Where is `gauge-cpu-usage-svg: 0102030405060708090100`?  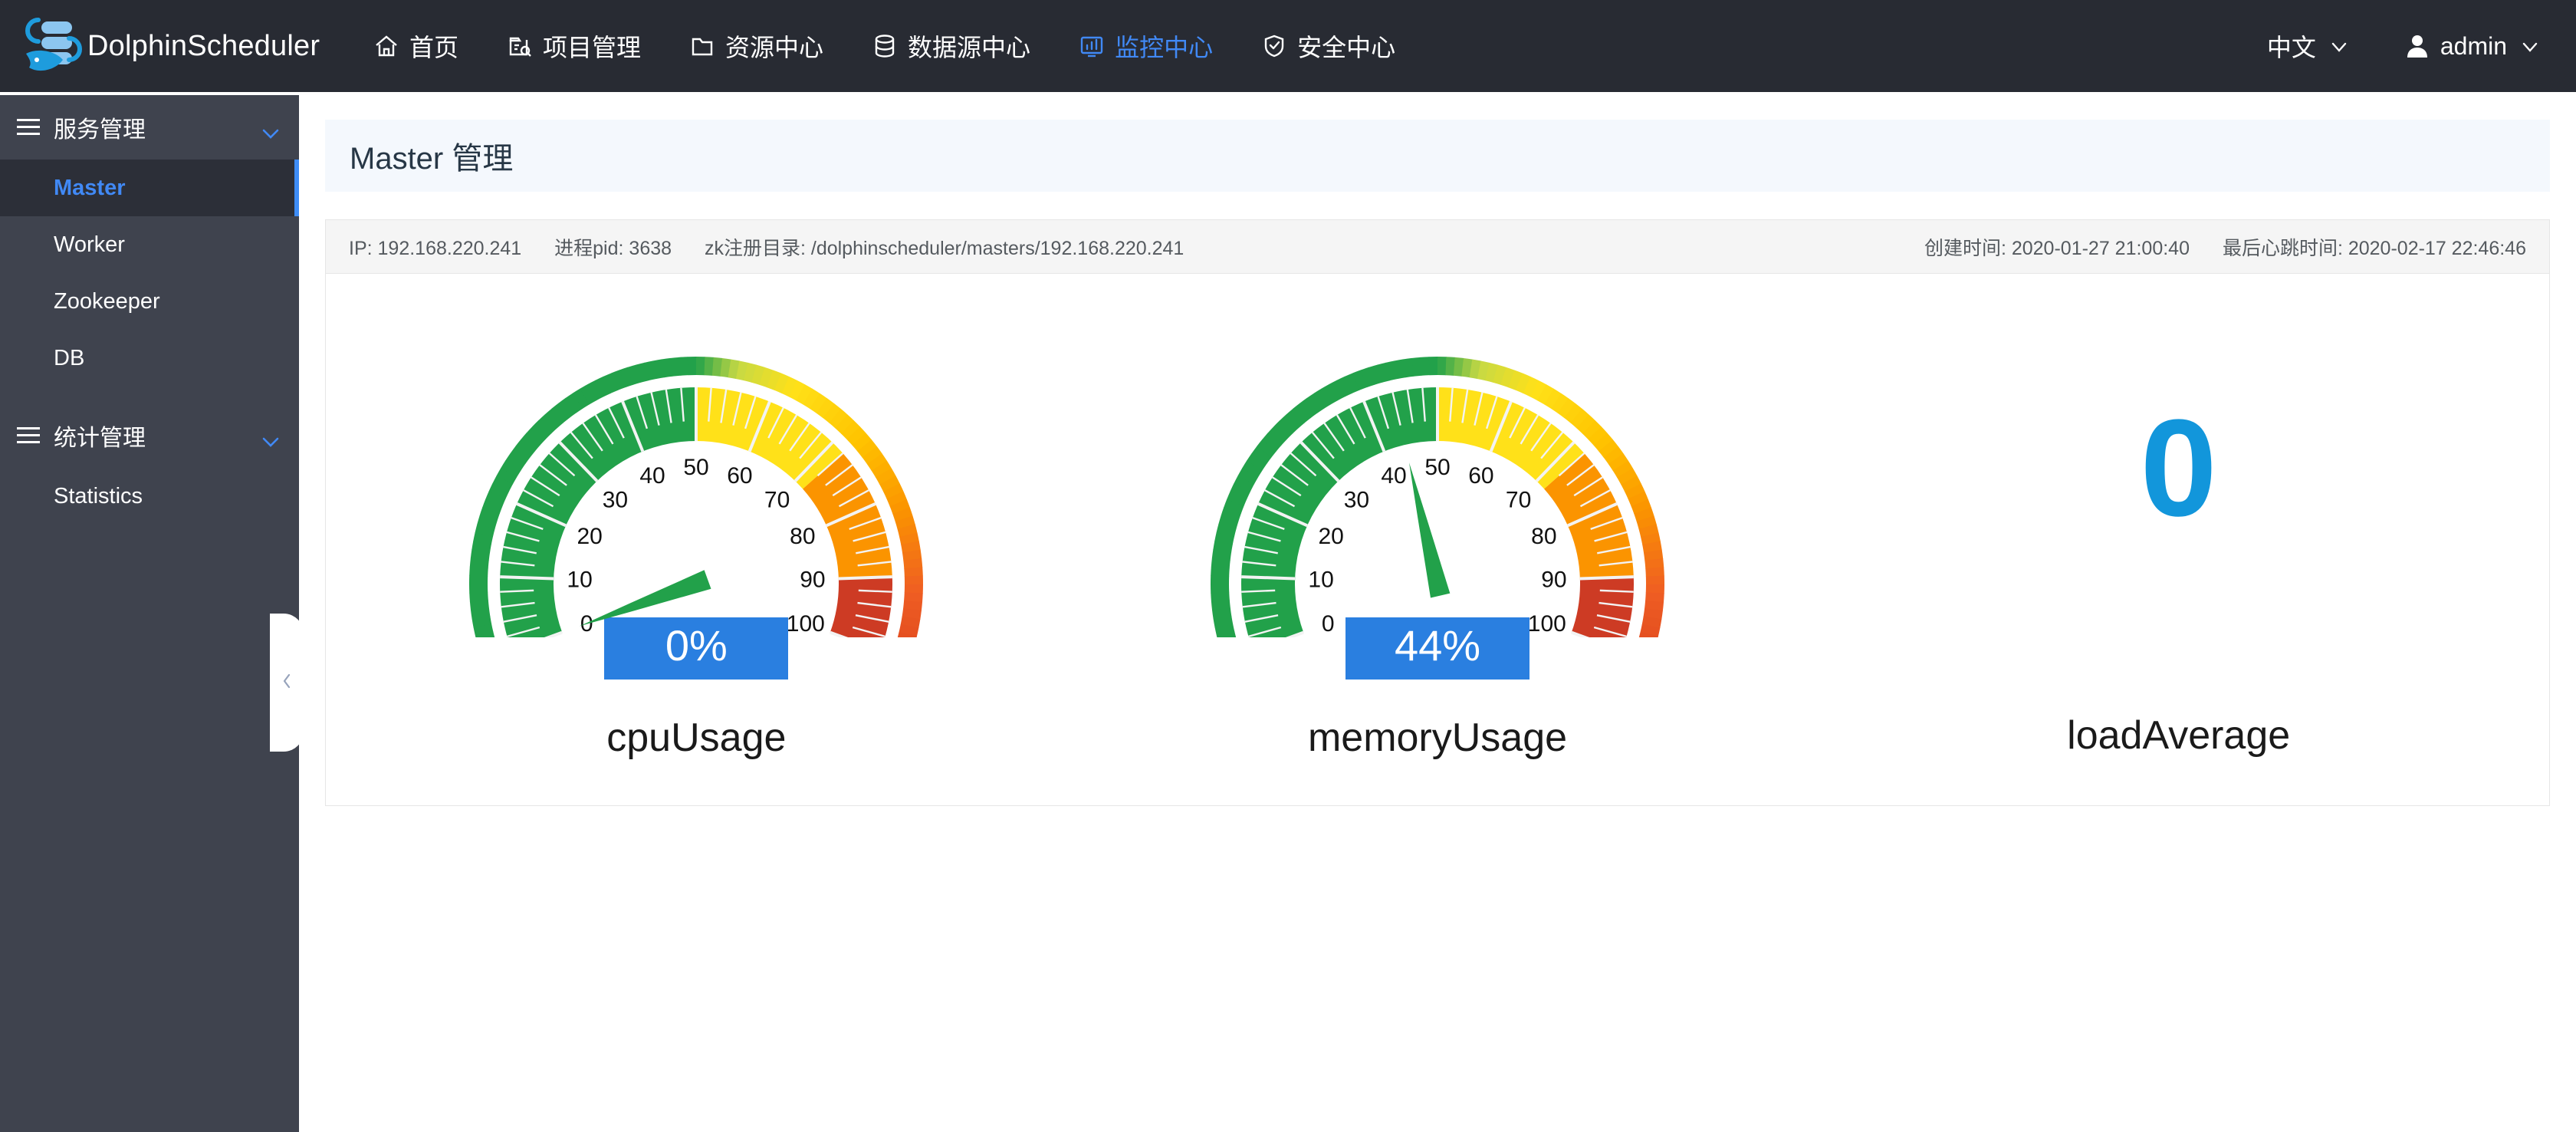 gauge-cpu-usage-svg: 0102030405060708090100 is located at coordinates (697, 497).